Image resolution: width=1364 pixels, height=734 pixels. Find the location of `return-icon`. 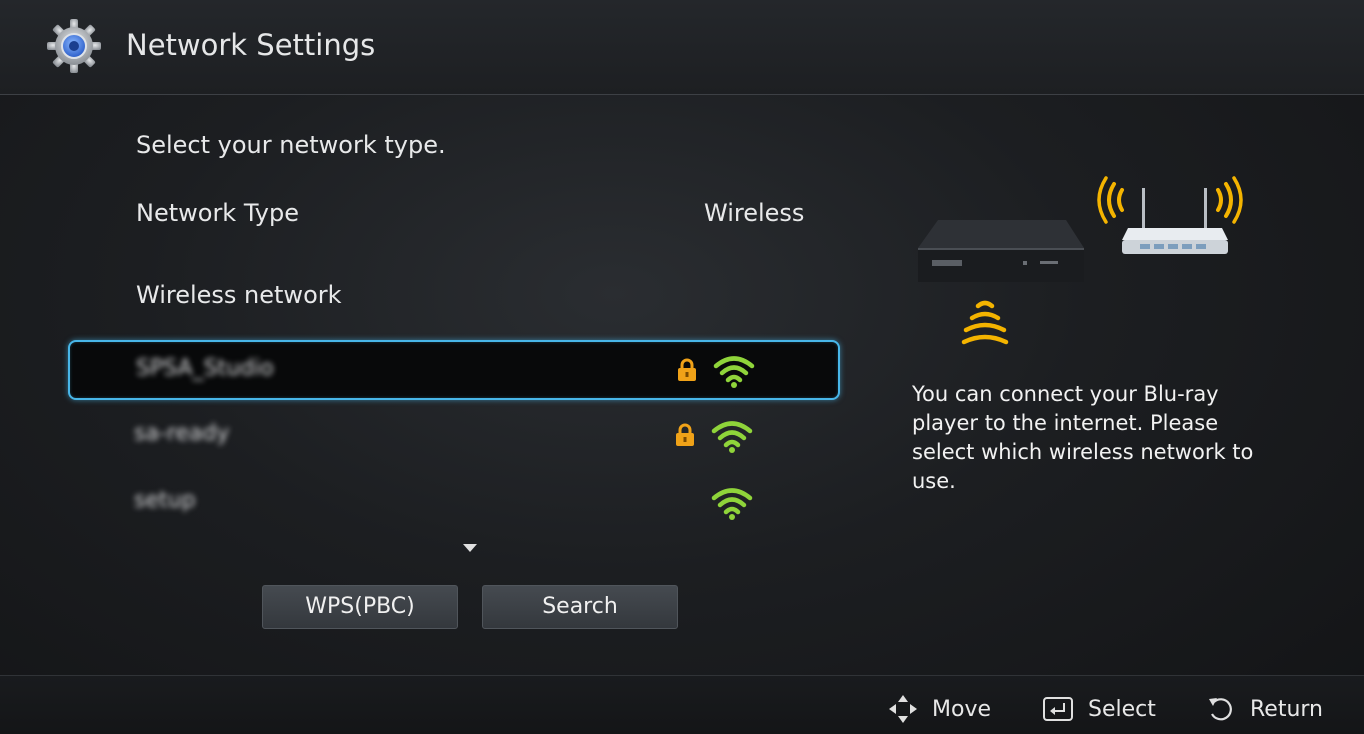

return-icon is located at coordinates (1220, 709).